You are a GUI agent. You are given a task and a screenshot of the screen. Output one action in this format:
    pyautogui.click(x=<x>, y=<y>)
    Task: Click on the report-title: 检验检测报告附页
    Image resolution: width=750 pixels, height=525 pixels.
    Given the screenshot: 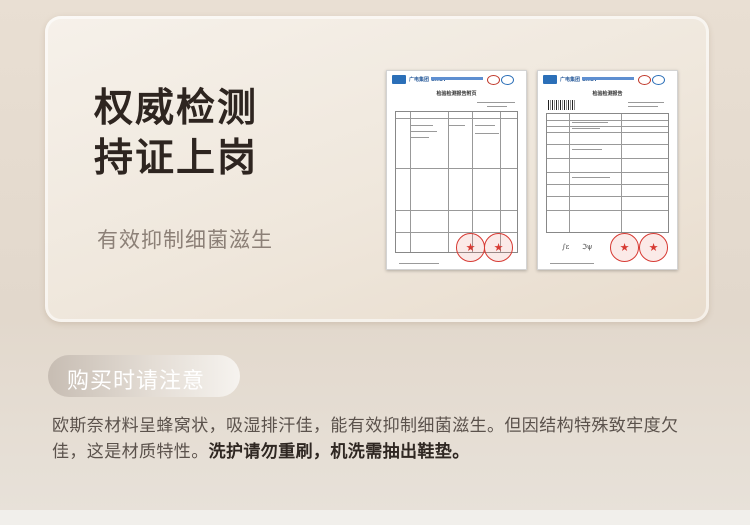 What is the action you would take?
    pyautogui.click(x=456, y=94)
    